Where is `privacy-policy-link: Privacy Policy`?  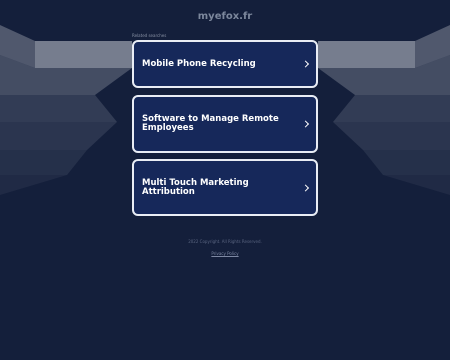 privacy-policy-link: Privacy Policy is located at coordinates (225, 253).